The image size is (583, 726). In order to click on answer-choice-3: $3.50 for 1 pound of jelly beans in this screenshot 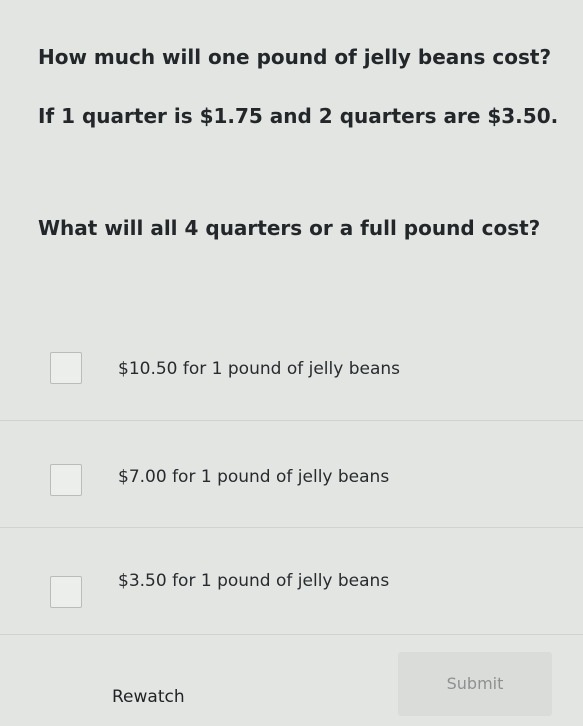, I will do `click(291, 582)`.